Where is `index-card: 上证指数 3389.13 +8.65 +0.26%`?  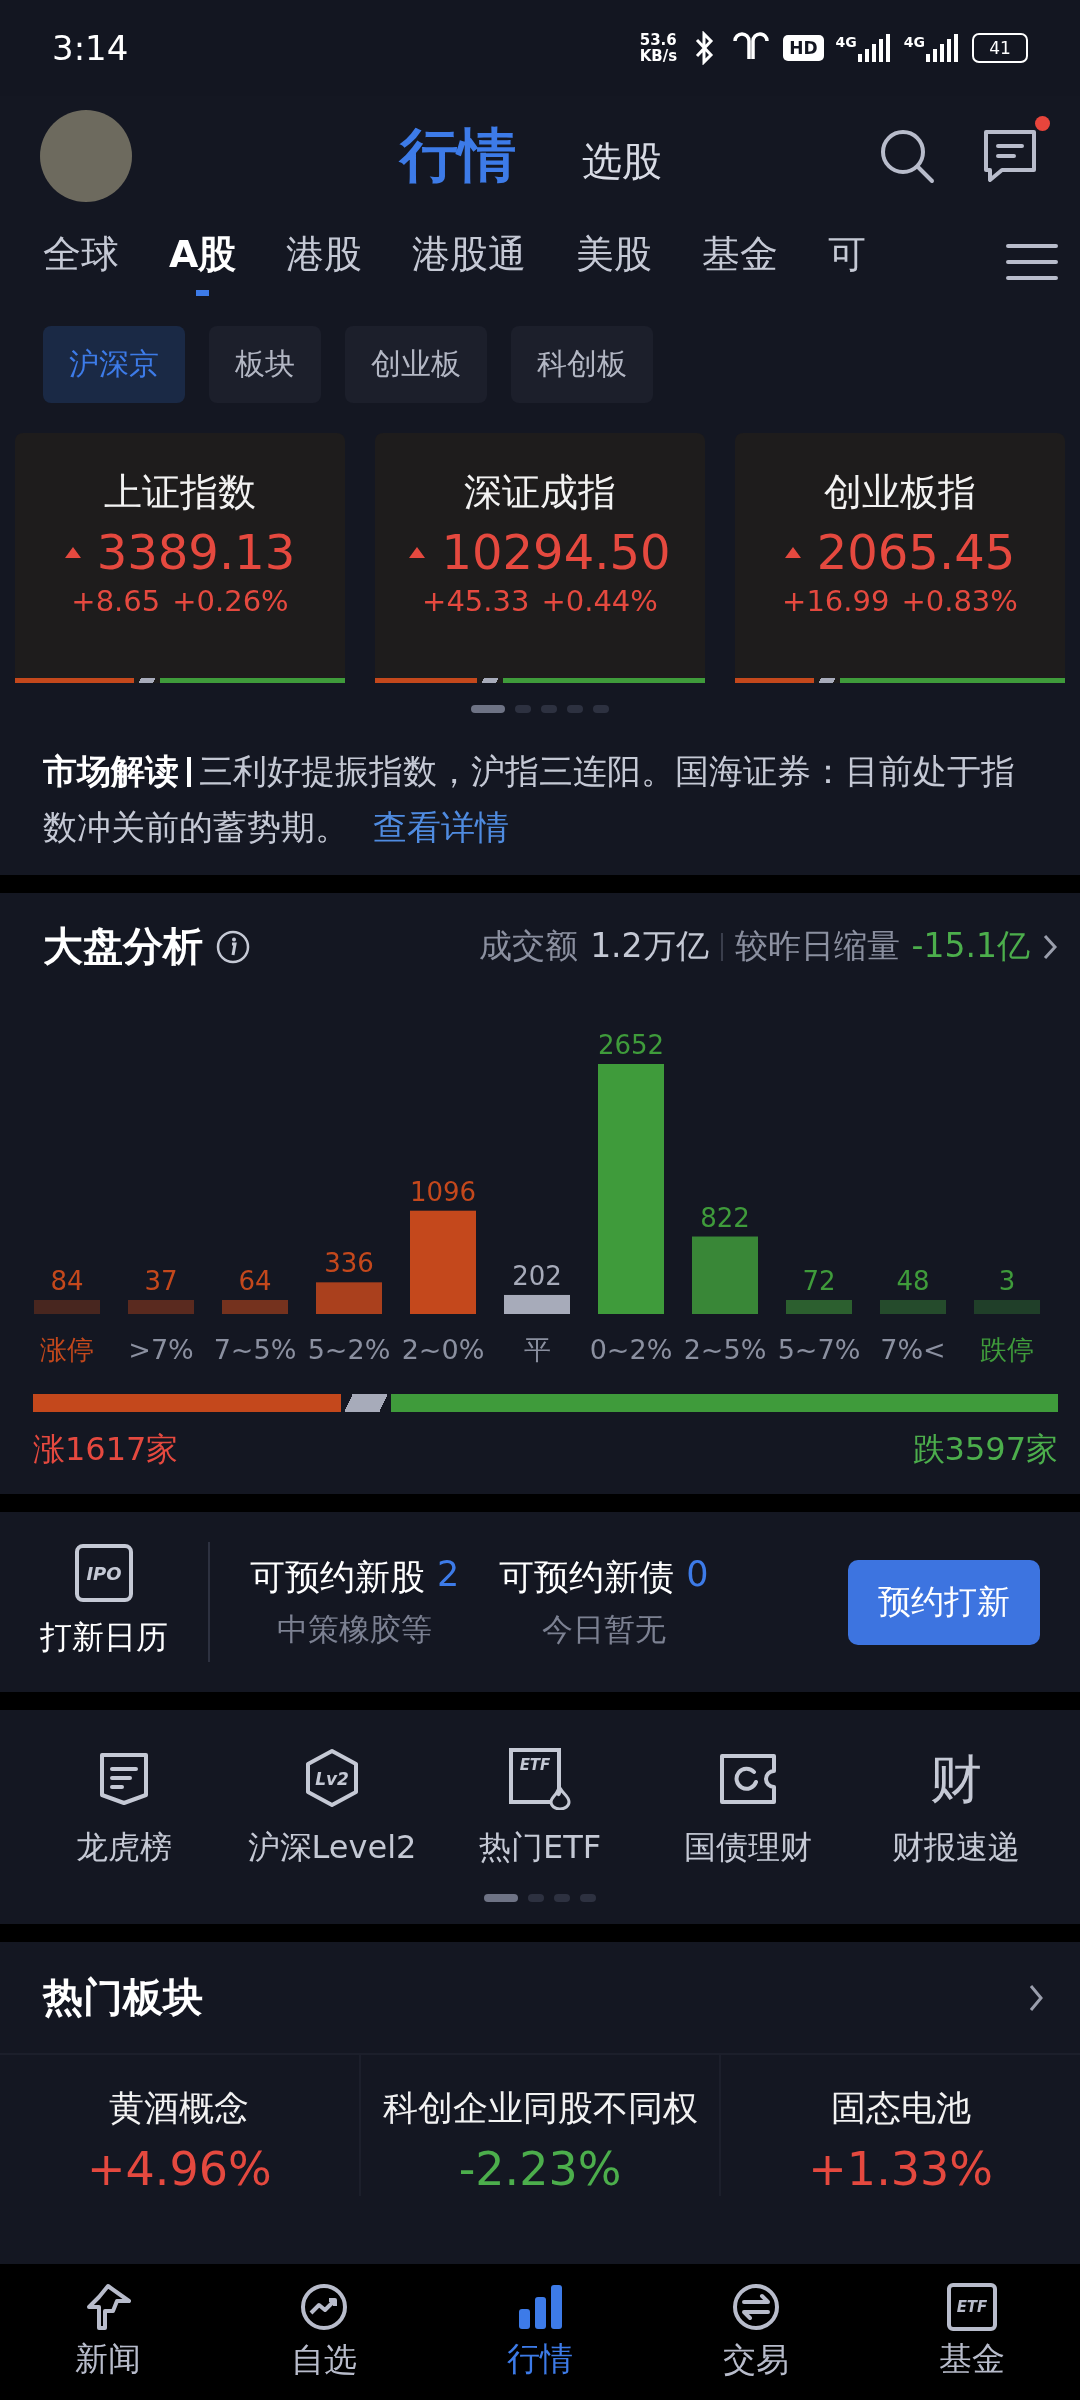 index-card: 上证指数 3389.13 +8.65 +0.26% is located at coordinates (180, 558).